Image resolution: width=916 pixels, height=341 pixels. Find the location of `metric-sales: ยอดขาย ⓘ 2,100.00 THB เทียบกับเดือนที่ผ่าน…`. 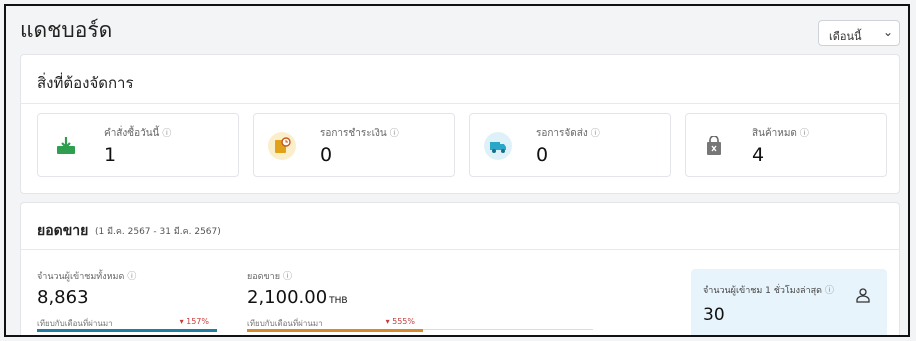

metric-sales: ยอดขาย ⓘ 2,100.00 THB เทียบกับเดือนที่ผ่าน… is located at coordinates (420, 300).